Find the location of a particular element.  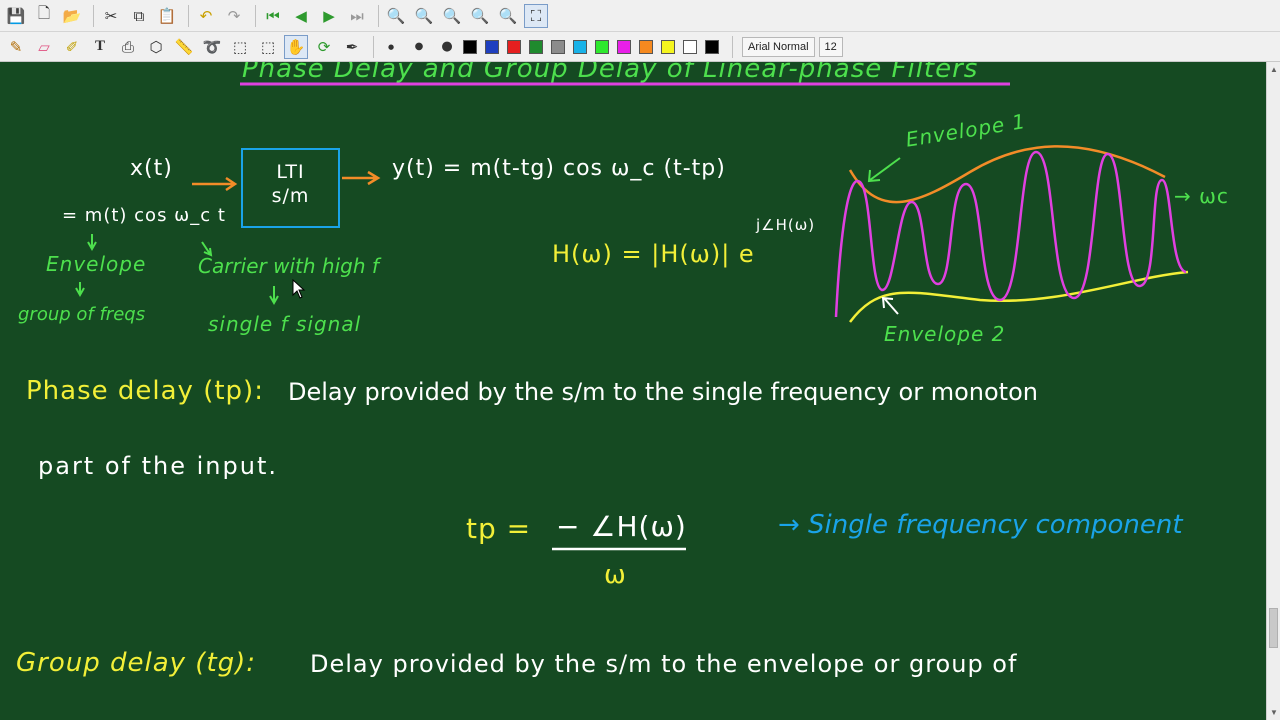

envelope-note: Envelope is located at coordinates (96, 264).